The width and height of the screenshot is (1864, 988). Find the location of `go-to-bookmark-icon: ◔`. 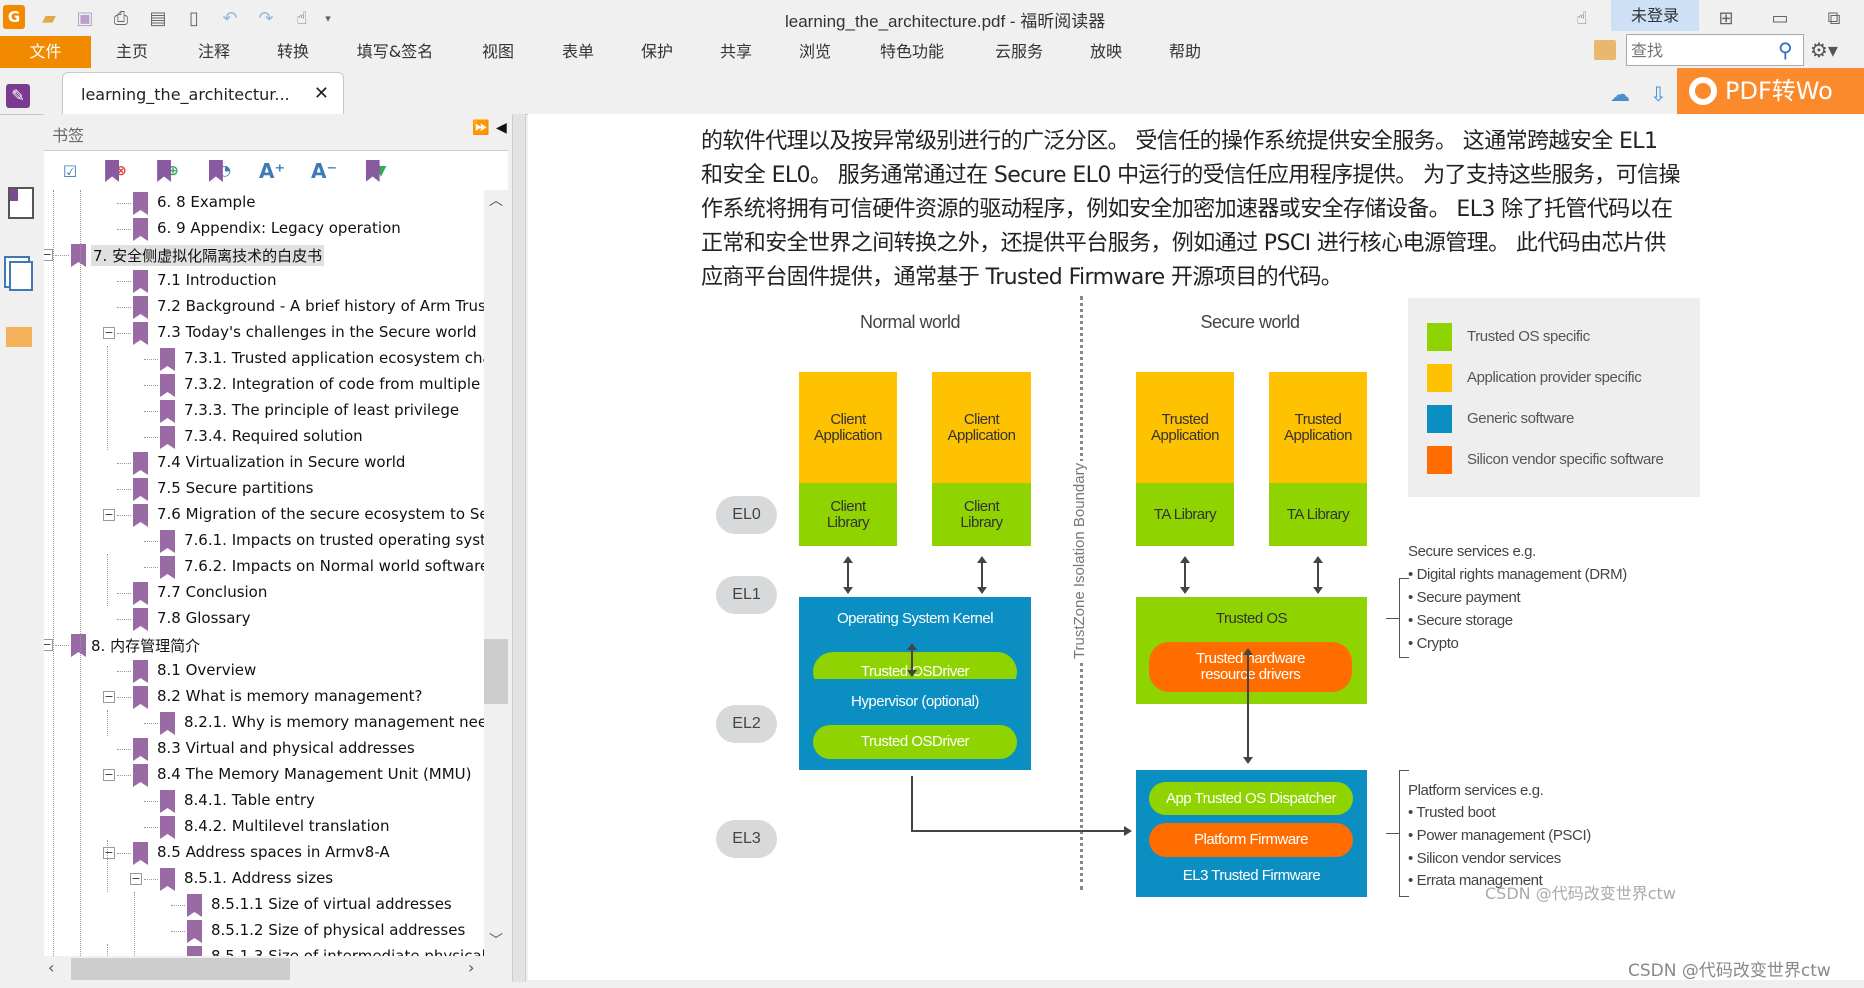

go-to-bookmark-icon: ◔ is located at coordinates (220, 171).